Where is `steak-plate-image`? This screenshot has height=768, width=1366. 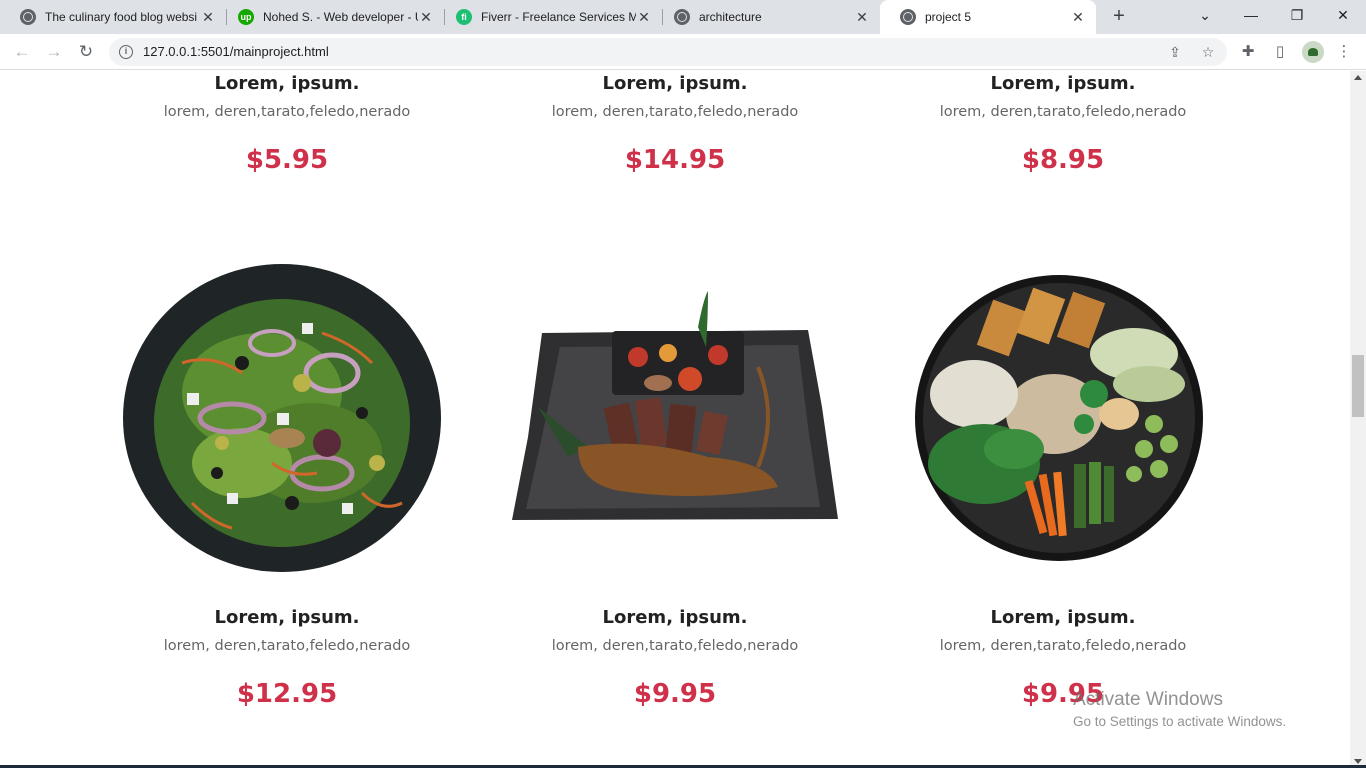 steak-plate-image is located at coordinates (675, 405).